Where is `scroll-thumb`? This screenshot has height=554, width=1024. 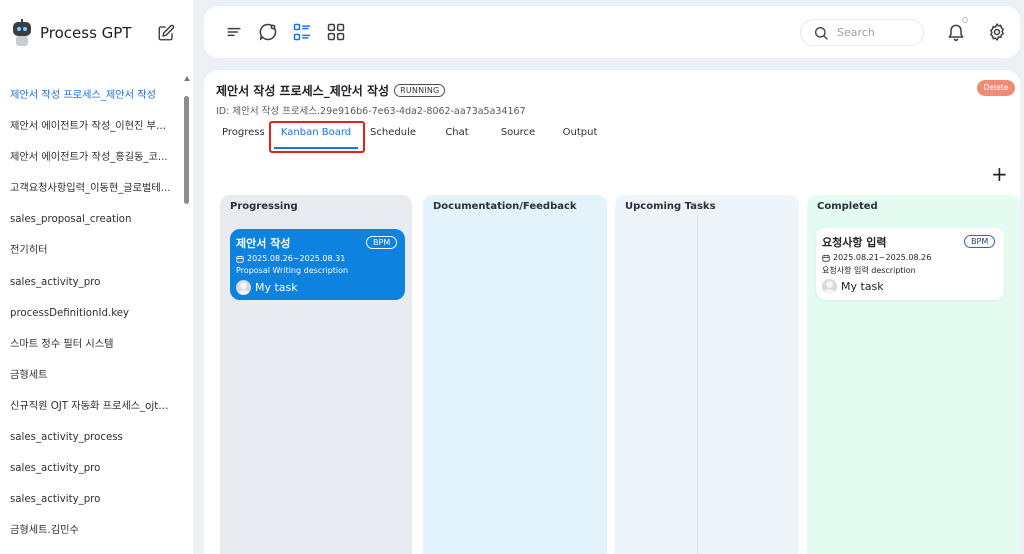 scroll-thumb is located at coordinates (186, 150).